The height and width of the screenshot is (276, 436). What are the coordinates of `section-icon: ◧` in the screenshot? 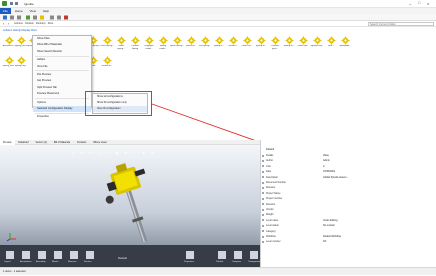 It's located at (117, 153).